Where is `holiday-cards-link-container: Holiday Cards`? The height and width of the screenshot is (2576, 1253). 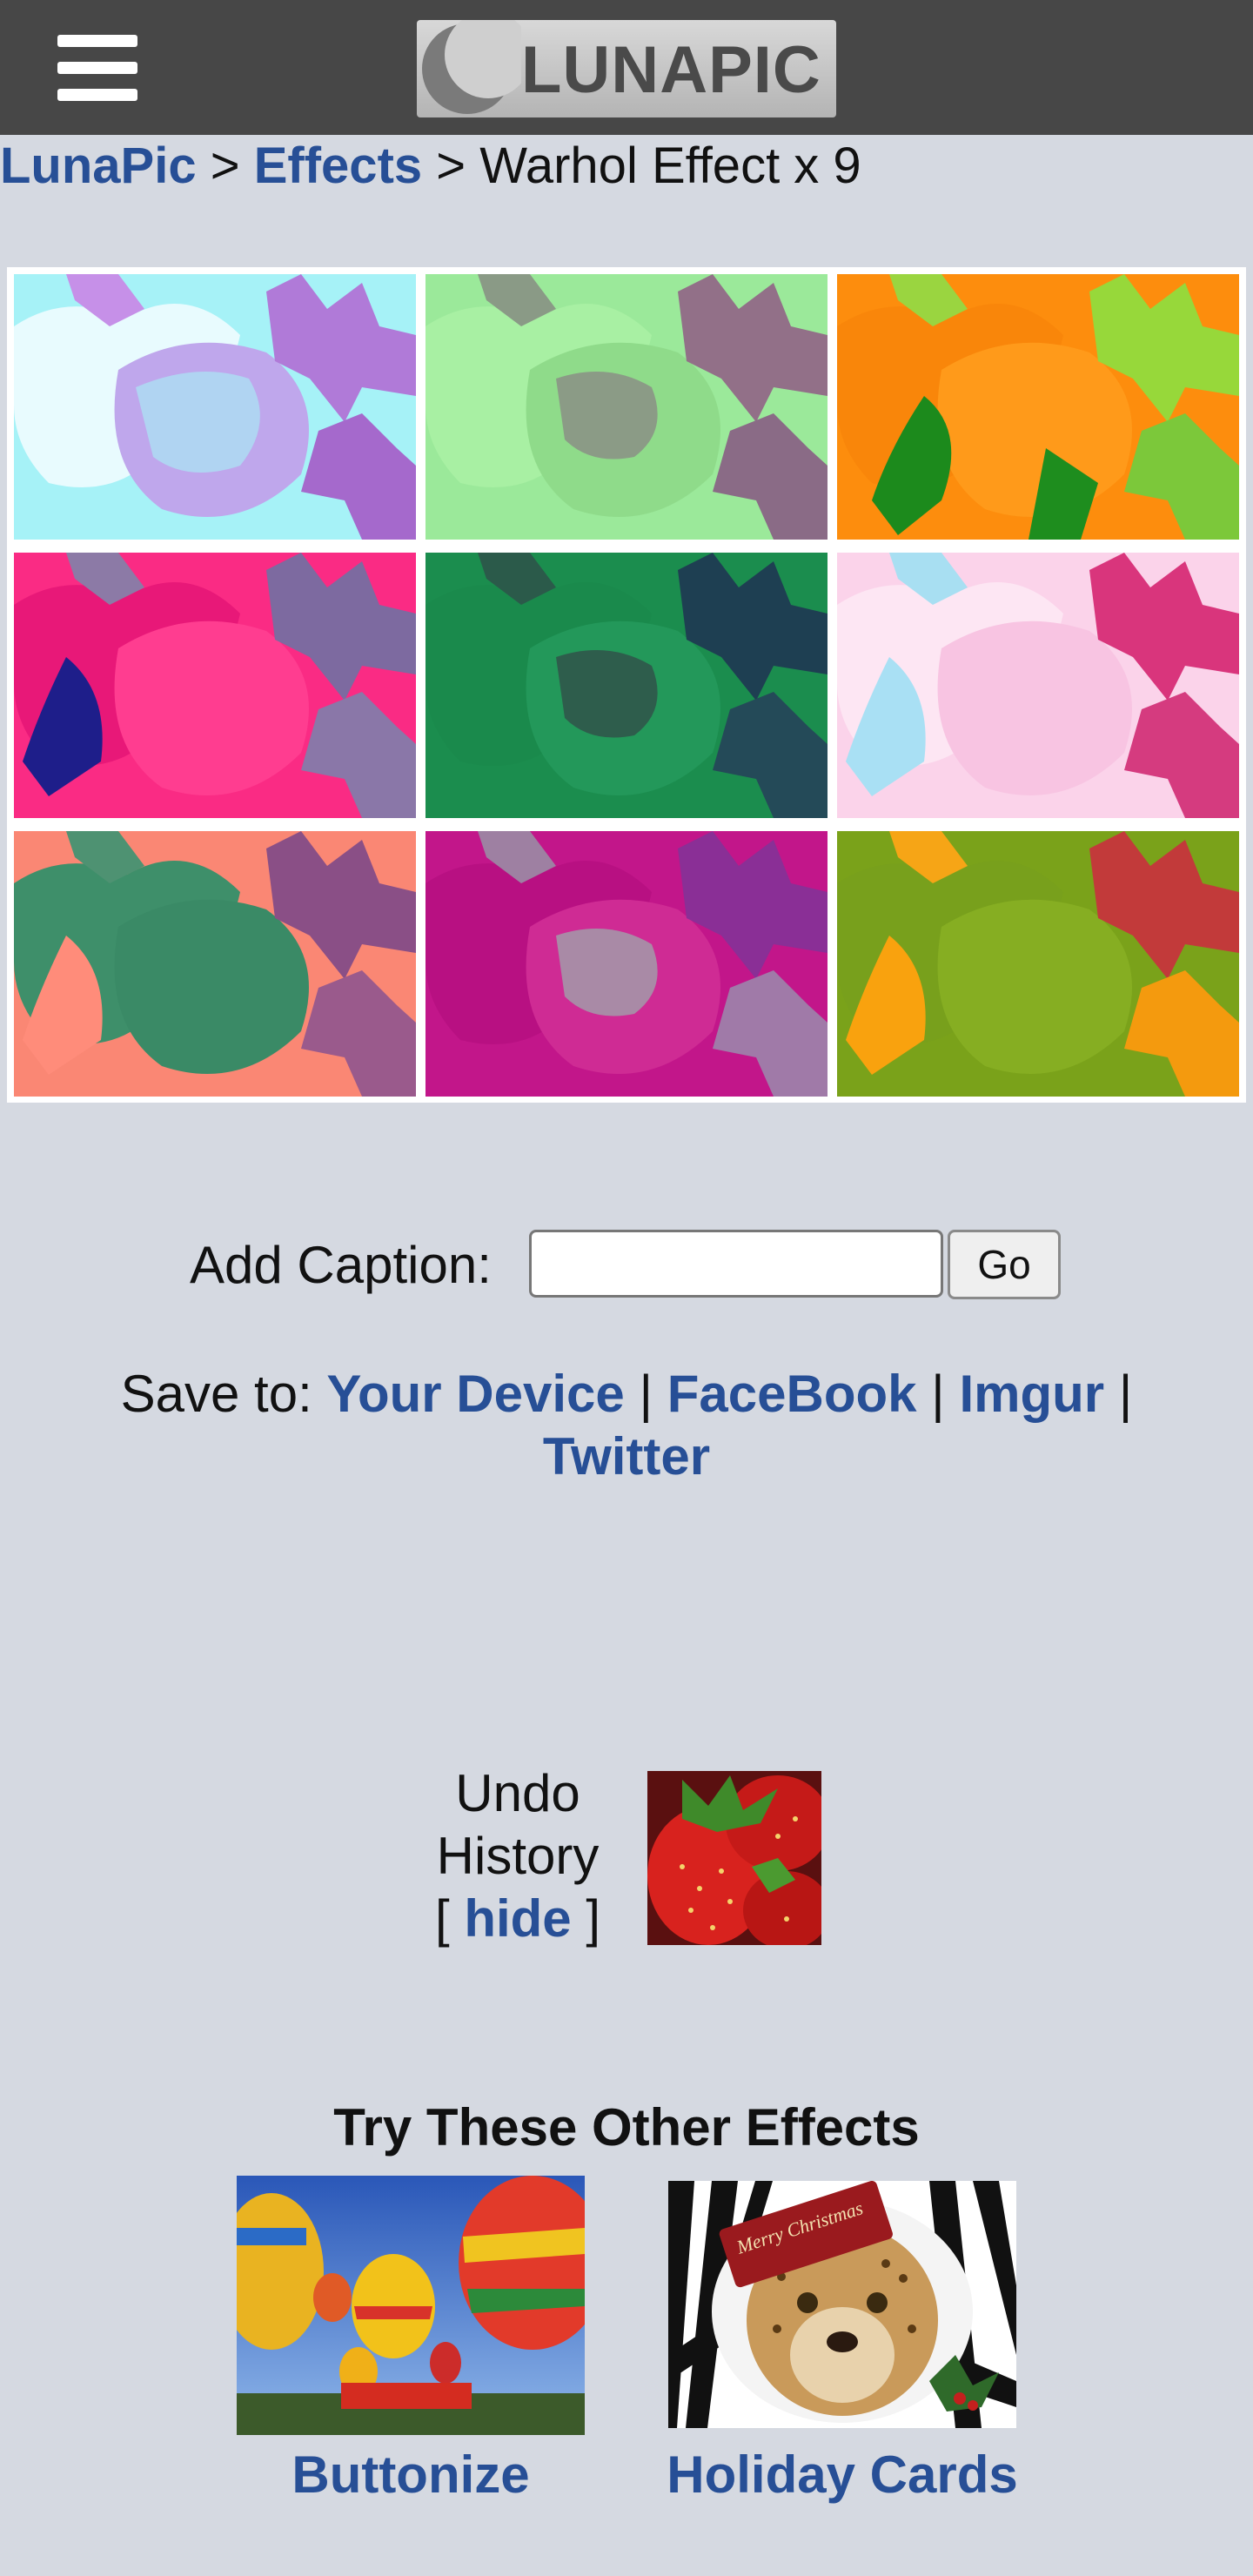
holiday-cards-link-container: Holiday Cards is located at coordinates (842, 2475).